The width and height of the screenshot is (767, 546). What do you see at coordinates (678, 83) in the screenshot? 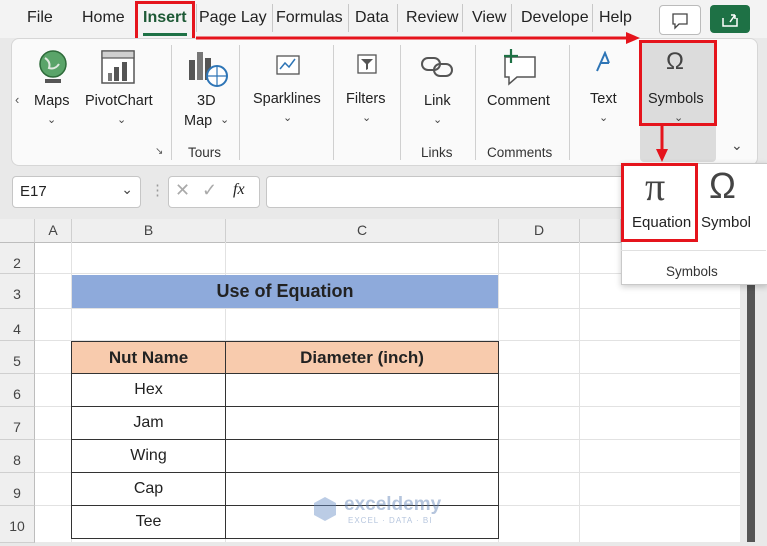
I see `symbols-highlight` at bounding box center [678, 83].